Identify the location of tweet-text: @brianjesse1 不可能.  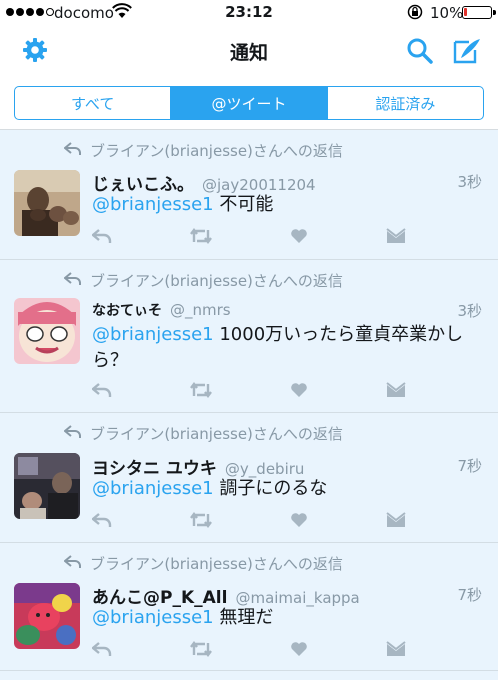
(287, 205).